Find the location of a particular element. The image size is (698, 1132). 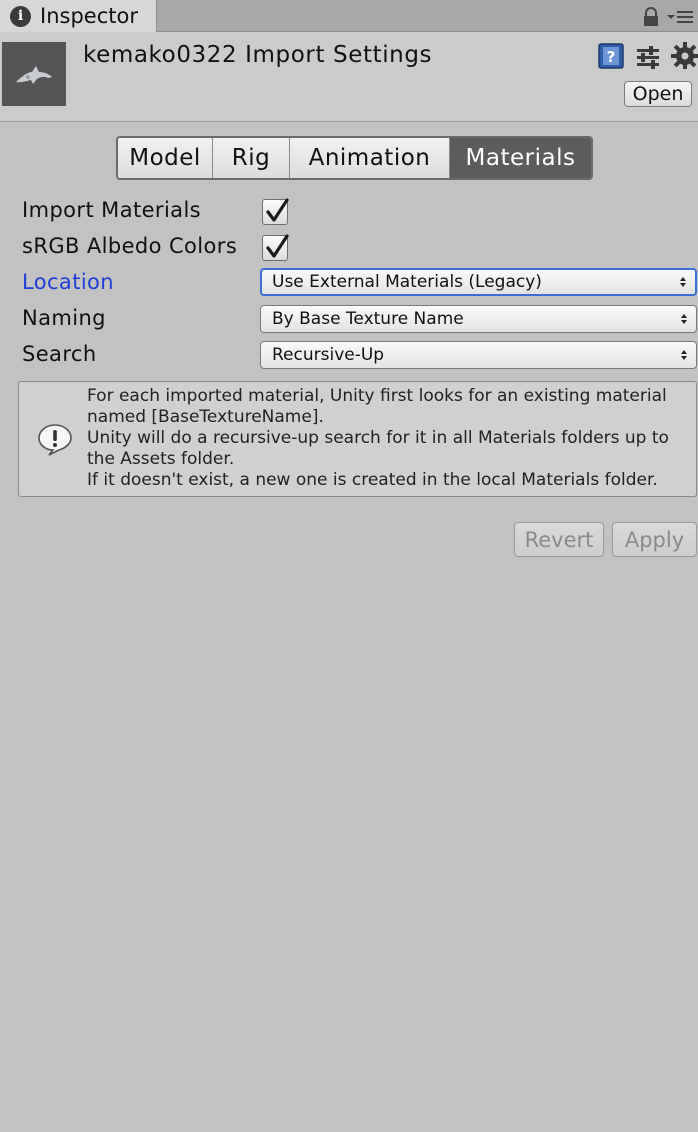

lock-icon is located at coordinates (651, 17).